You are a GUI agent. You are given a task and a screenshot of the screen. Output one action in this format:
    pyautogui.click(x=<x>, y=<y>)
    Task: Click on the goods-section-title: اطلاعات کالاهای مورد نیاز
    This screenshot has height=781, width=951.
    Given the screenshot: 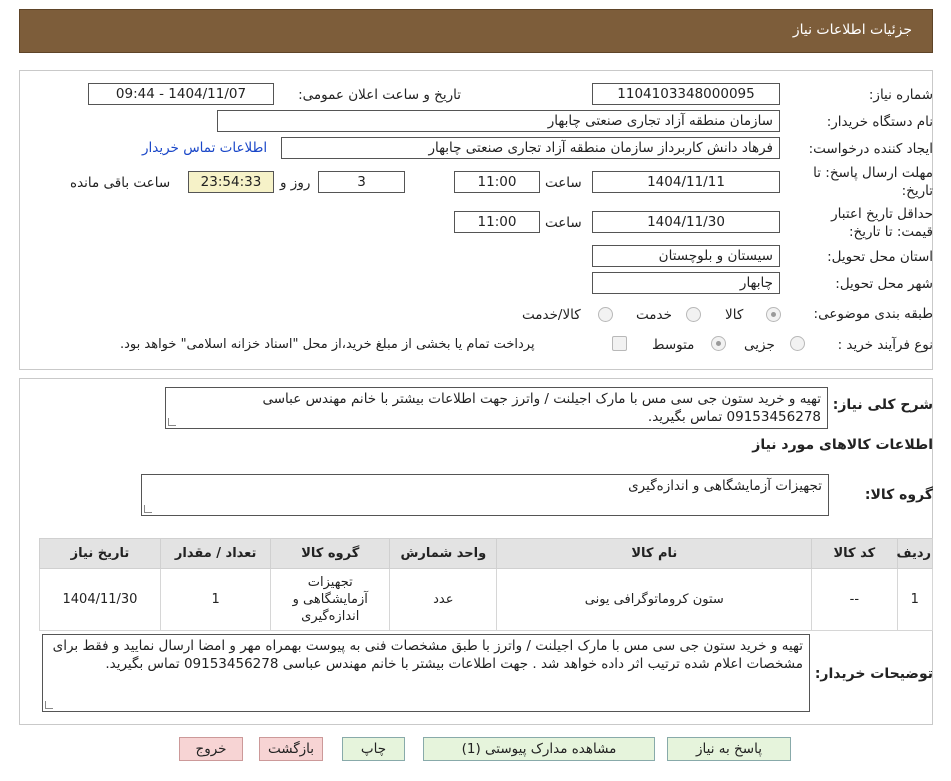 What is the action you would take?
    pyautogui.click(x=842, y=445)
    